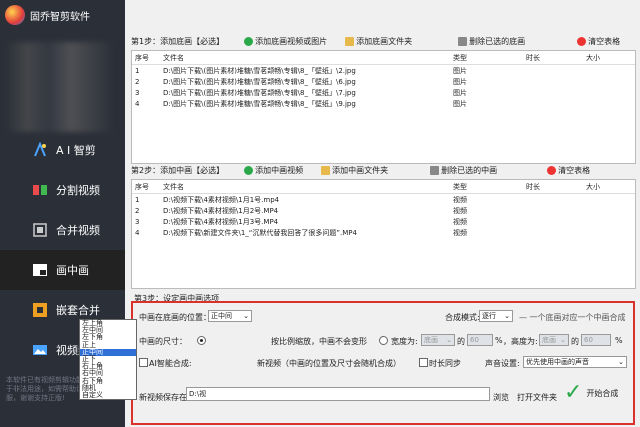  What do you see at coordinates (360, 170) in the screenshot?
I see `add-overlay-folder-label: 添加中画文件夹` at bounding box center [360, 170].